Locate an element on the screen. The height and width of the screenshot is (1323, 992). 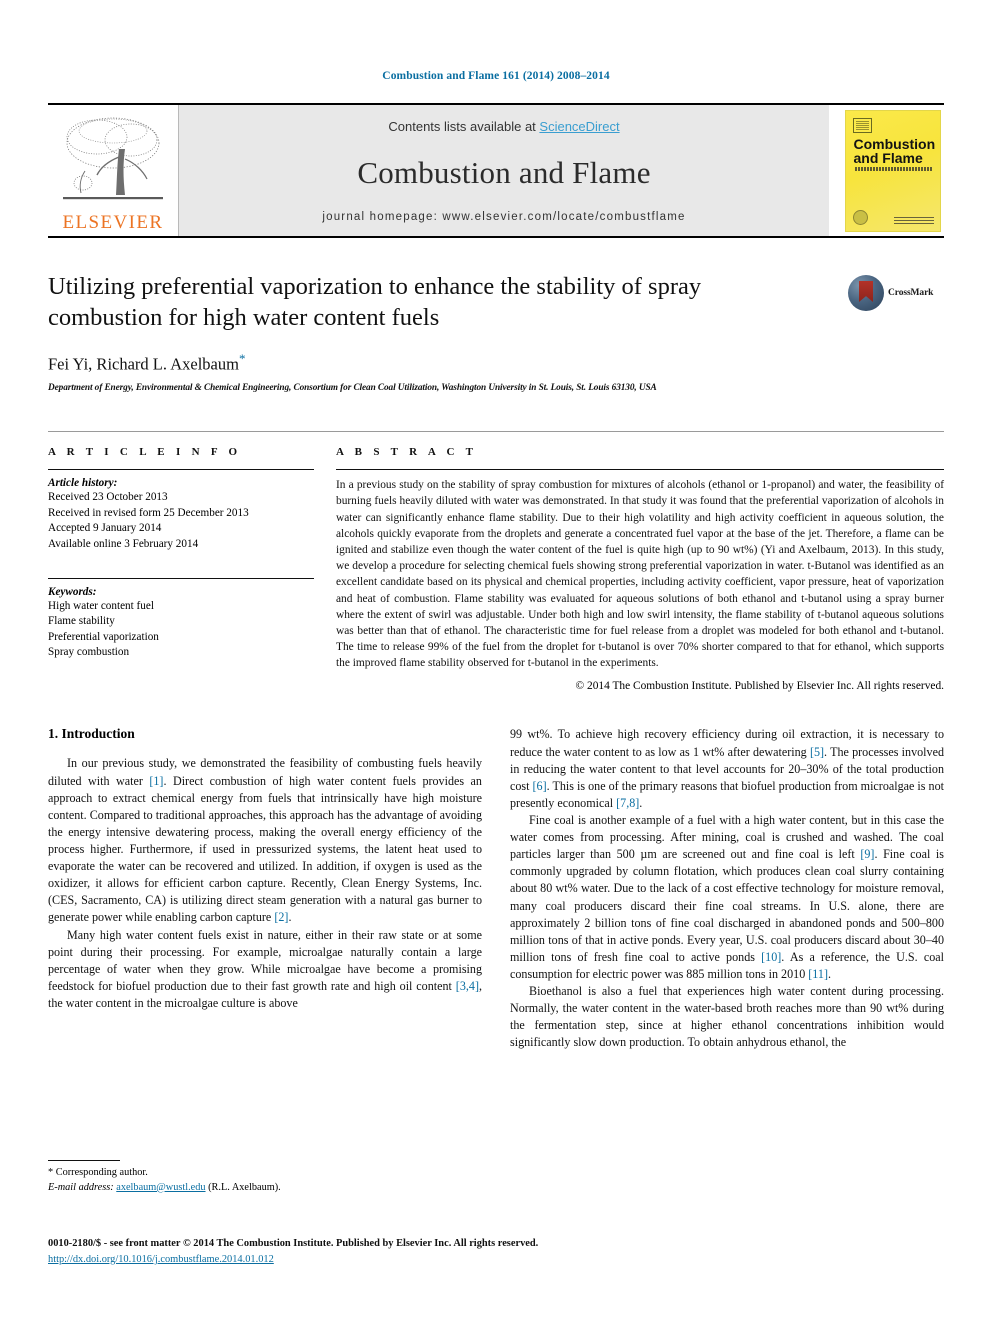
author-list: Fei Yi, Richard L. Axelbaum* is located at coordinates (441, 363).